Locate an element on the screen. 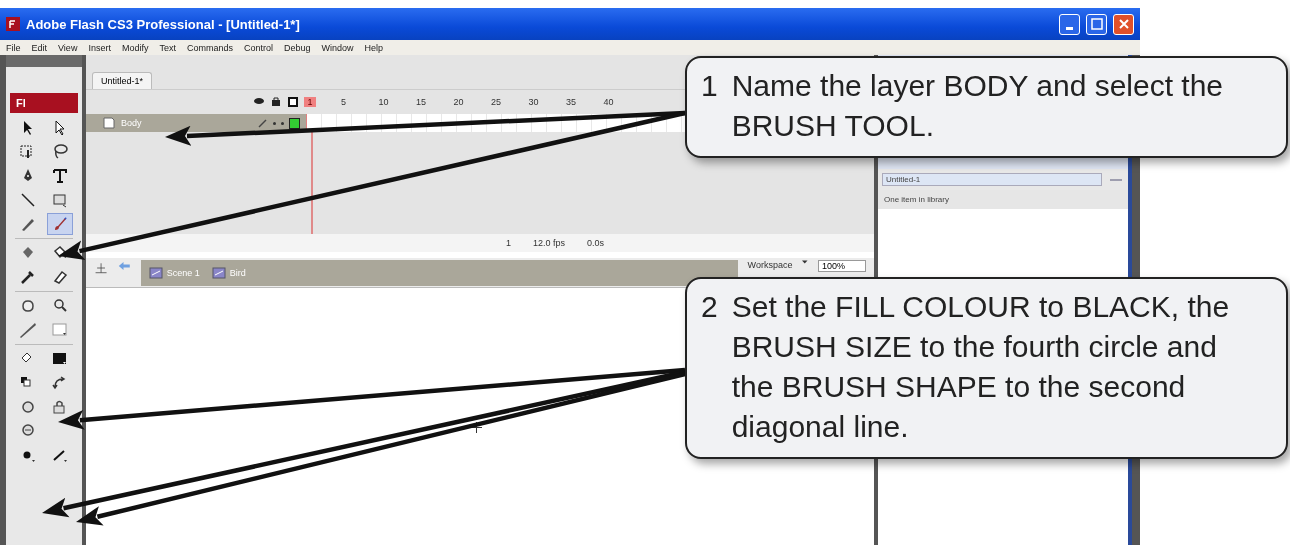  zoom-field: 100% is located at coordinates (841, 266).